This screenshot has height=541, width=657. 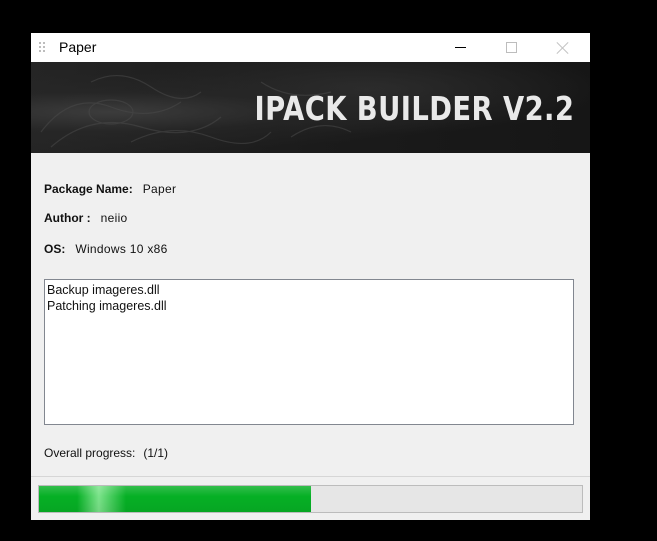 What do you see at coordinates (121, 249) in the screenshot?
I see `os-value: Windows 10 x86` at bounding box center [121, 249].